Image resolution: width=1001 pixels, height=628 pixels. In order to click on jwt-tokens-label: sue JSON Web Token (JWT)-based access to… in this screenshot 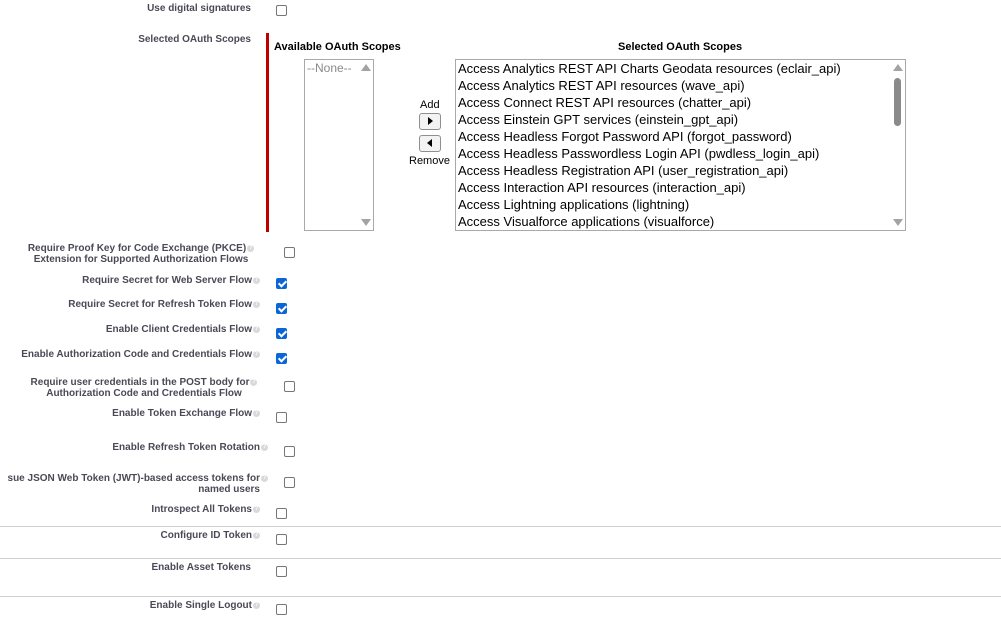, I will do `click(137, 484)`.